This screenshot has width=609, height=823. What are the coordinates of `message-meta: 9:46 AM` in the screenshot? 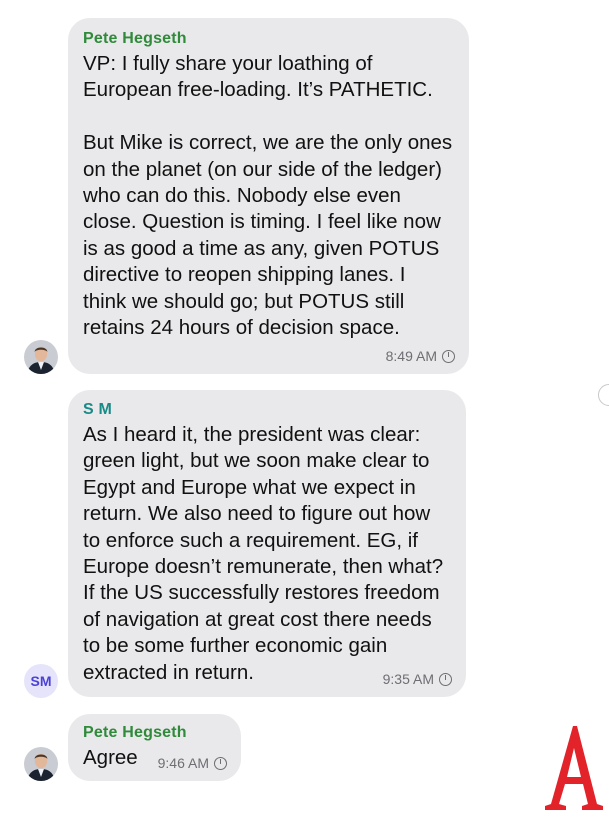 It's located at (192, 763).